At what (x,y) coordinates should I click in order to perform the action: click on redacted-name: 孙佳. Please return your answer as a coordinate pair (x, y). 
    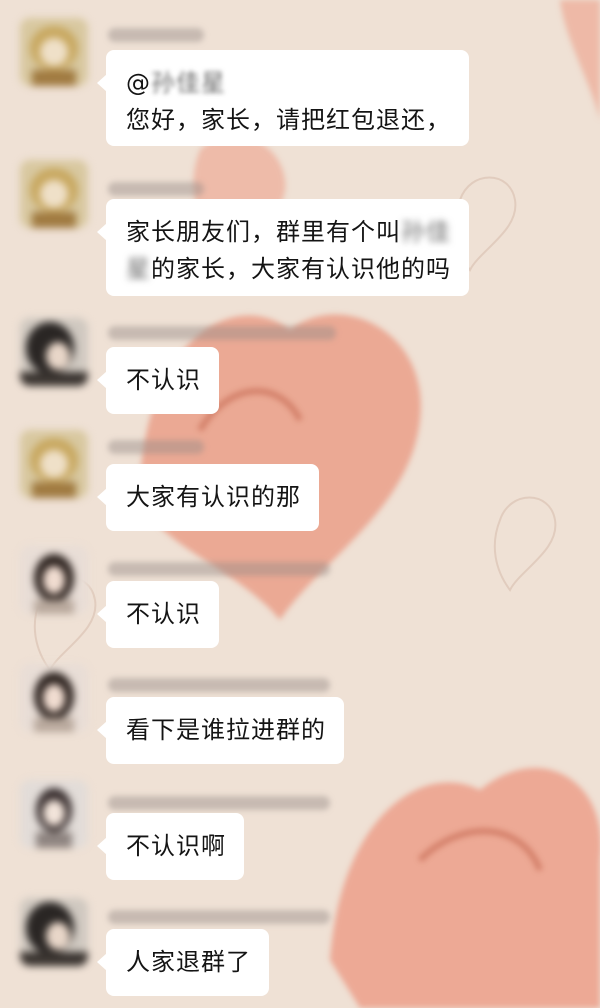
    Looking at the image, I should click on (426, 232).